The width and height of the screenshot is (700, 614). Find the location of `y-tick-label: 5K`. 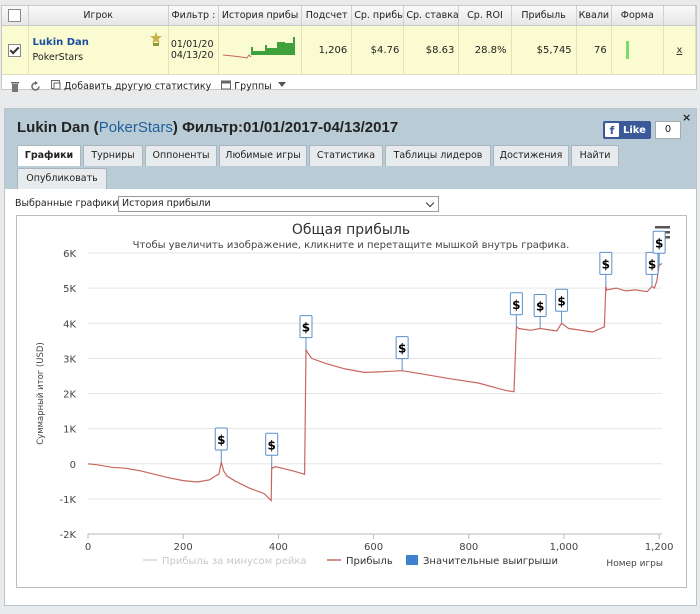

y-tick-label: 5K is located at coordinates (69, 289).